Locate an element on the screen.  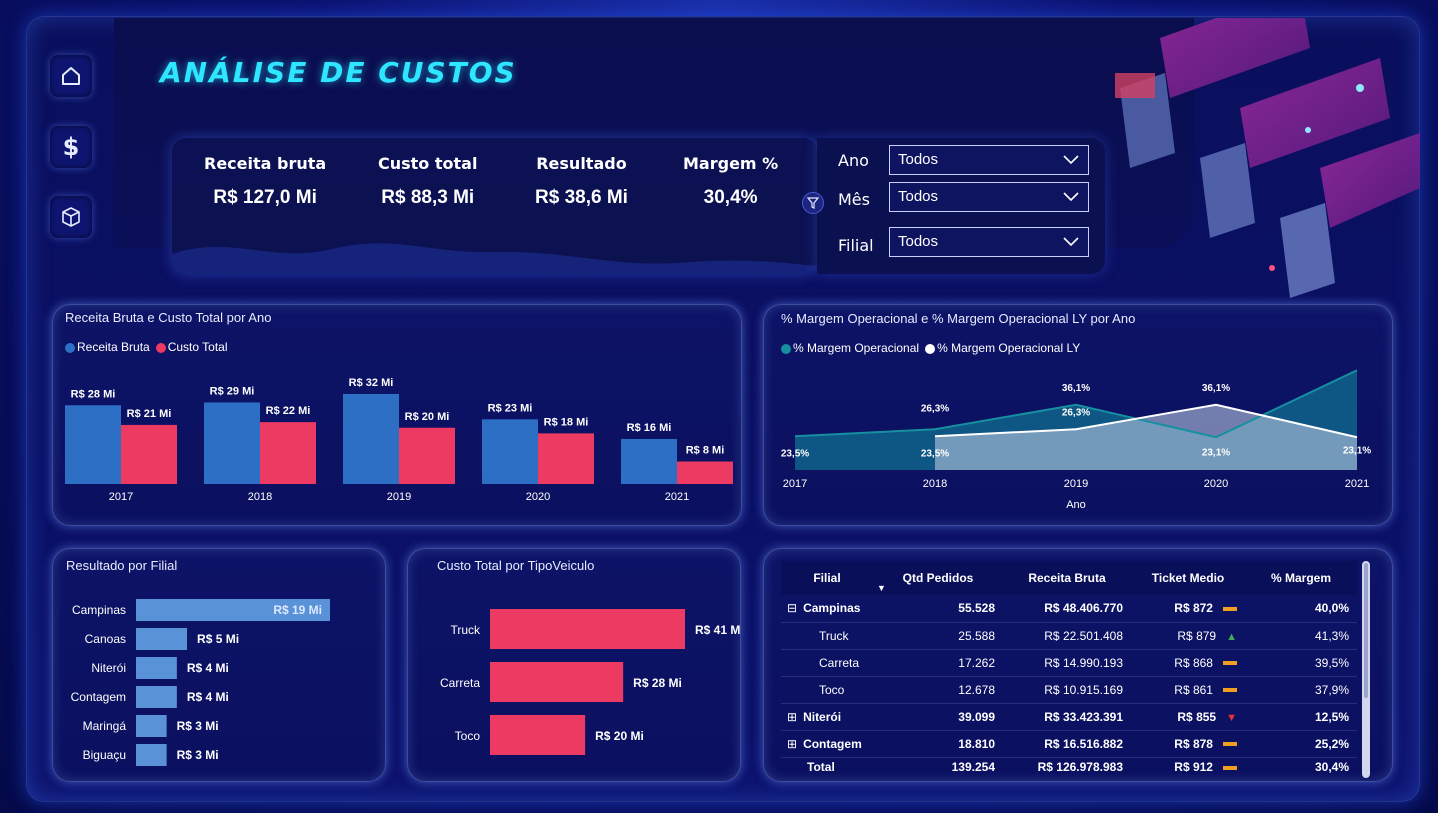
home-button is located at coordinates (71, 76).